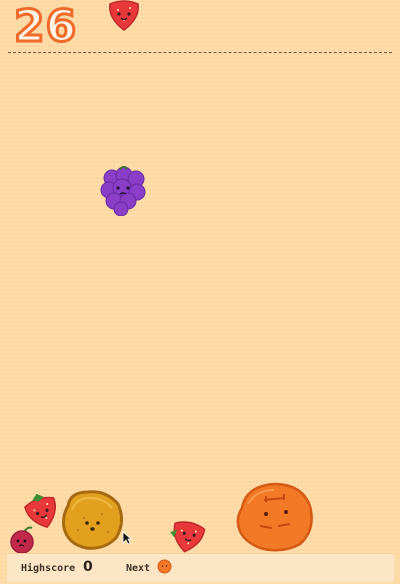  What do you see at coordinates (138, 568) in the screenshot?
I see `next-label: Next` at bounding box center [138, 568].